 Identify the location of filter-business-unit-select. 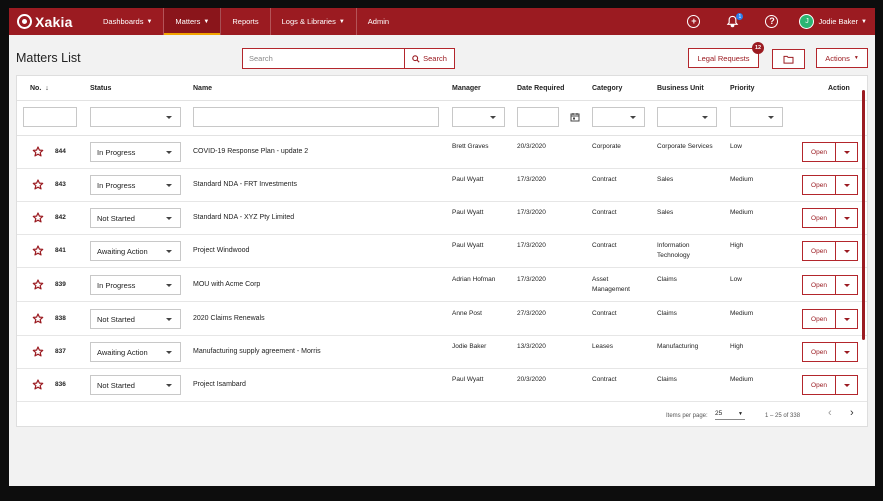
(687, 117).